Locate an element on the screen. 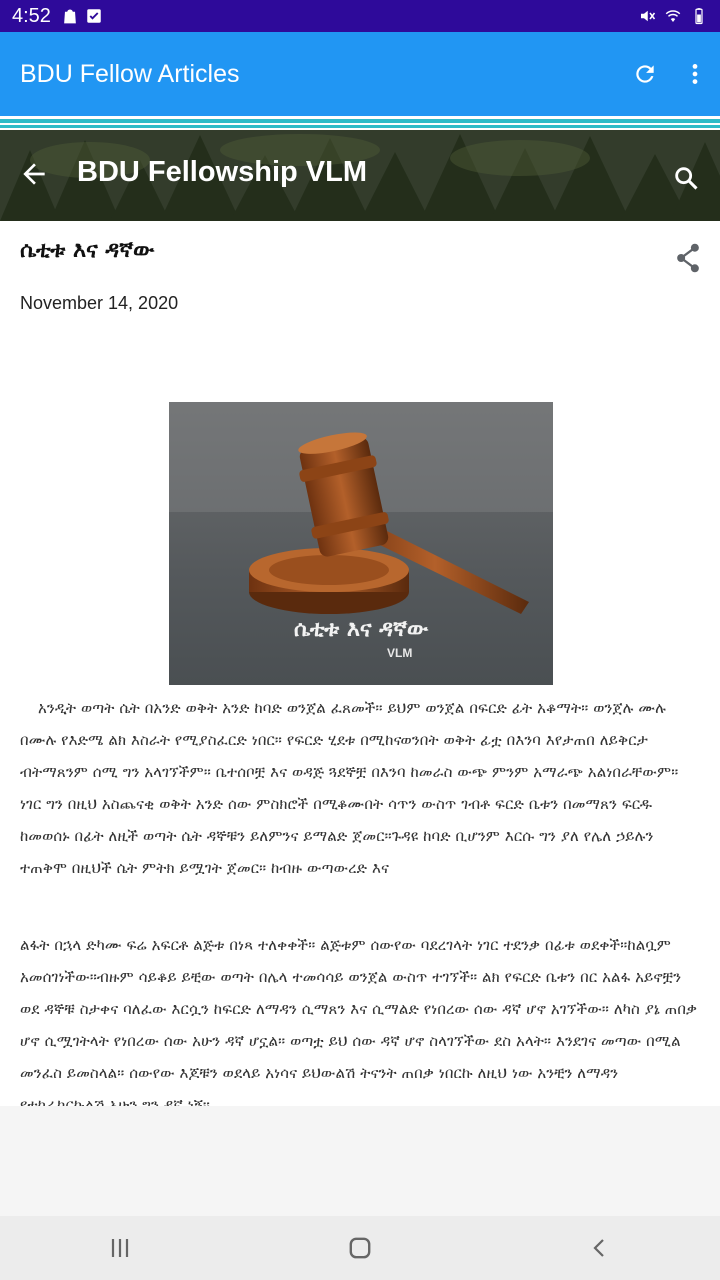  wifi-icon is located at coordinates (673, 16).